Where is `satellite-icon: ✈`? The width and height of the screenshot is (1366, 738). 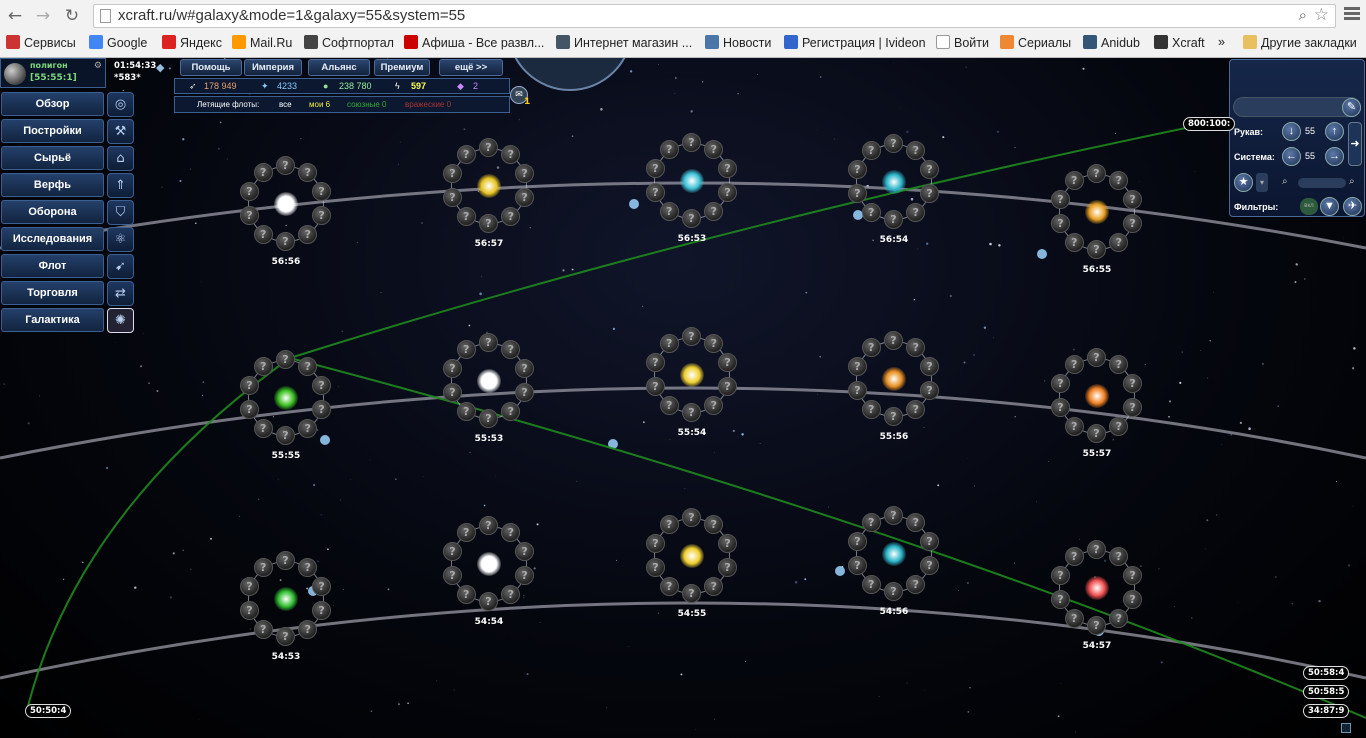
satellite-icon: ✈ is located at coordinates (1352, 206).